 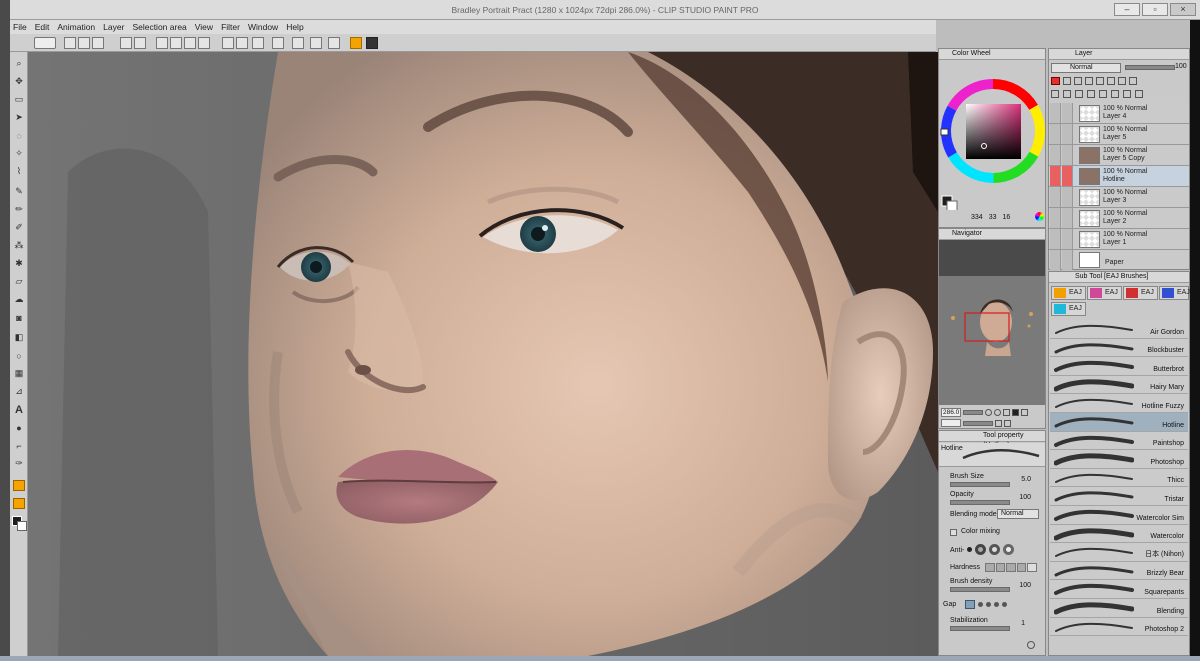 I want to click on grid-icon, so click(x=372, y=43).